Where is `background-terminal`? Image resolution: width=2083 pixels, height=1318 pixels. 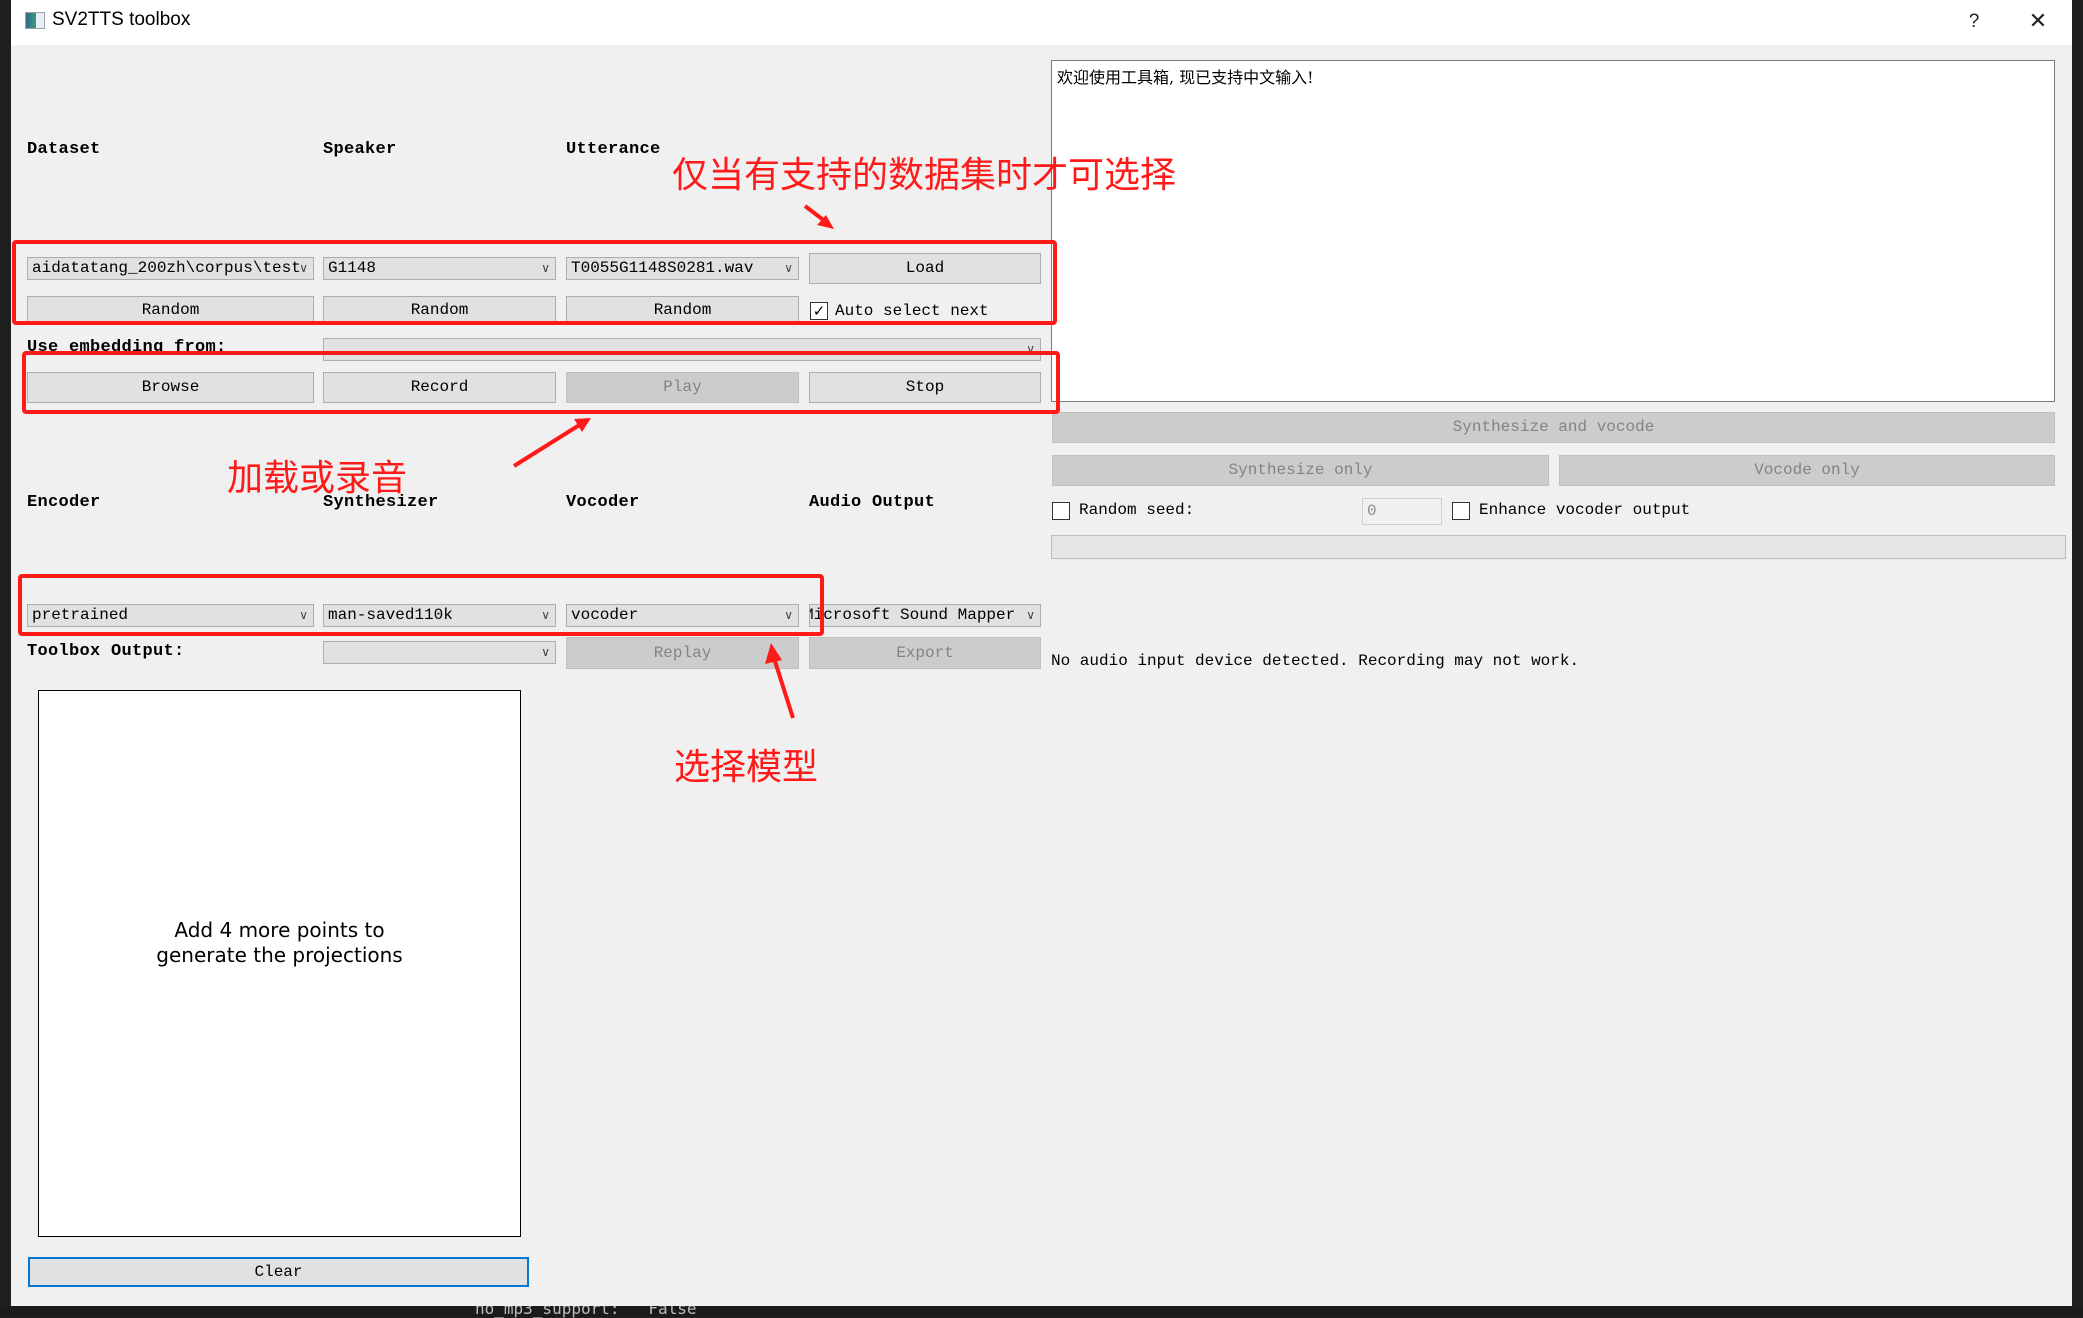
background-terminal is located at coordinates (1041, 1311).